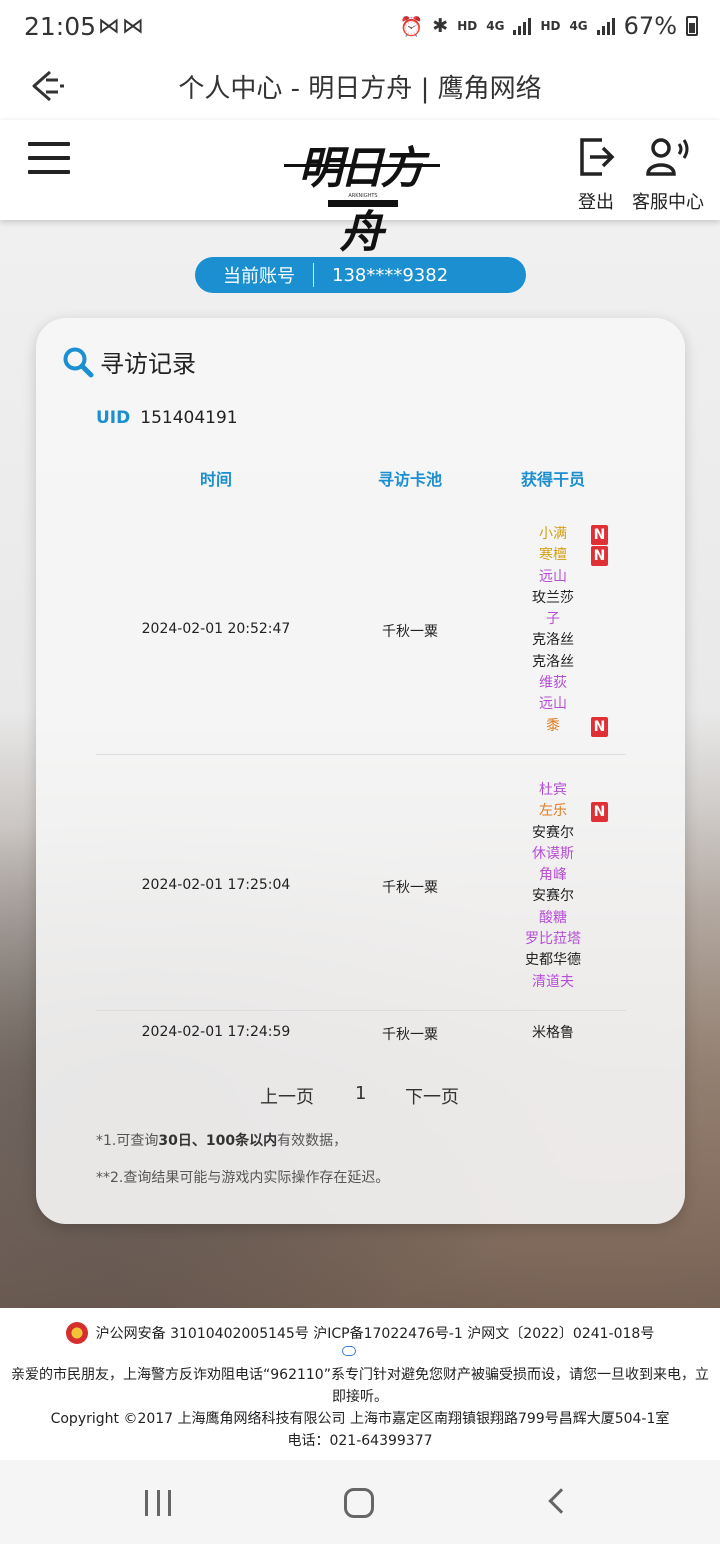 Image resolution: width=720 pixels, height=1544 pixels. I want to click on operator-name: 安赛尔, so click(553, 896).